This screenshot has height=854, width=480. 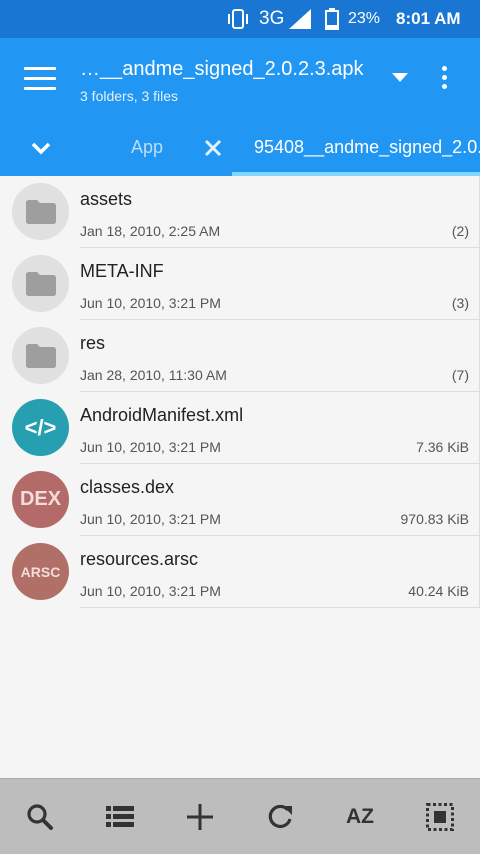 I want to click on chevron-down-icon, so click(x=400, y=77).